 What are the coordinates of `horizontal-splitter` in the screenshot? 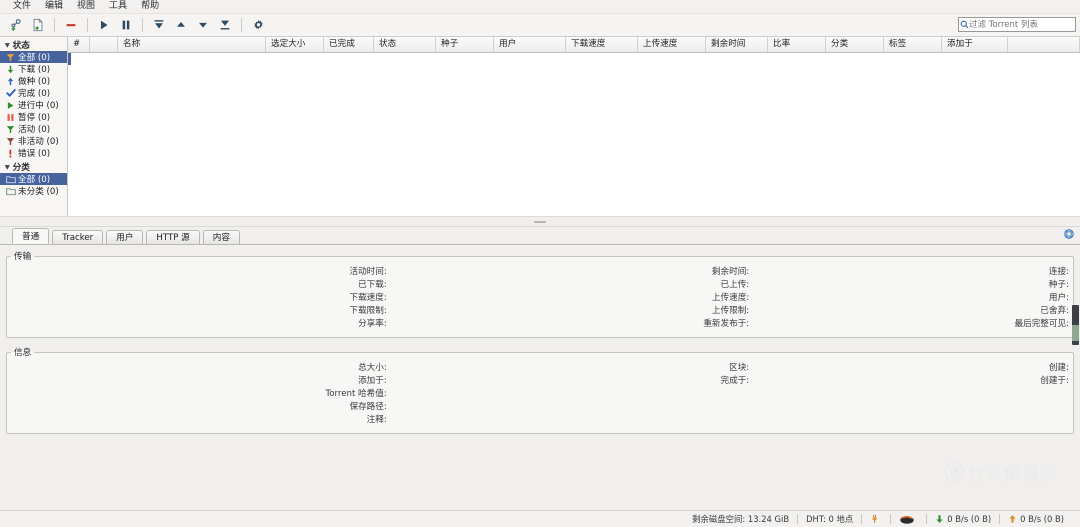 It's located at (540, 221).